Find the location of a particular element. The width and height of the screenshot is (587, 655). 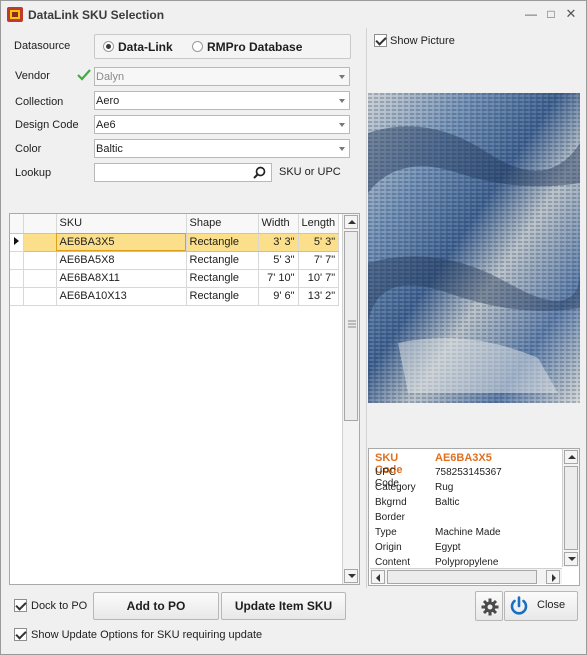

property-key: Content is located at coordinates (393, 562).